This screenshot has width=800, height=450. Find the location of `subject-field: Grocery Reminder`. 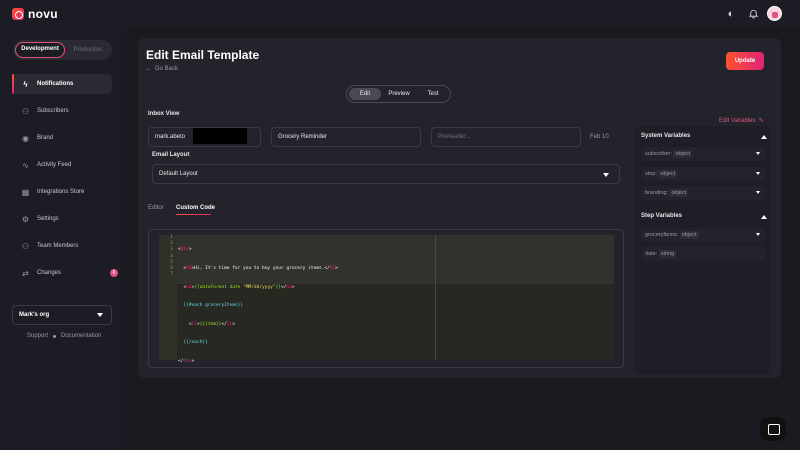

subject-field: Grocery Reminder is located at coordinates (346, 137).